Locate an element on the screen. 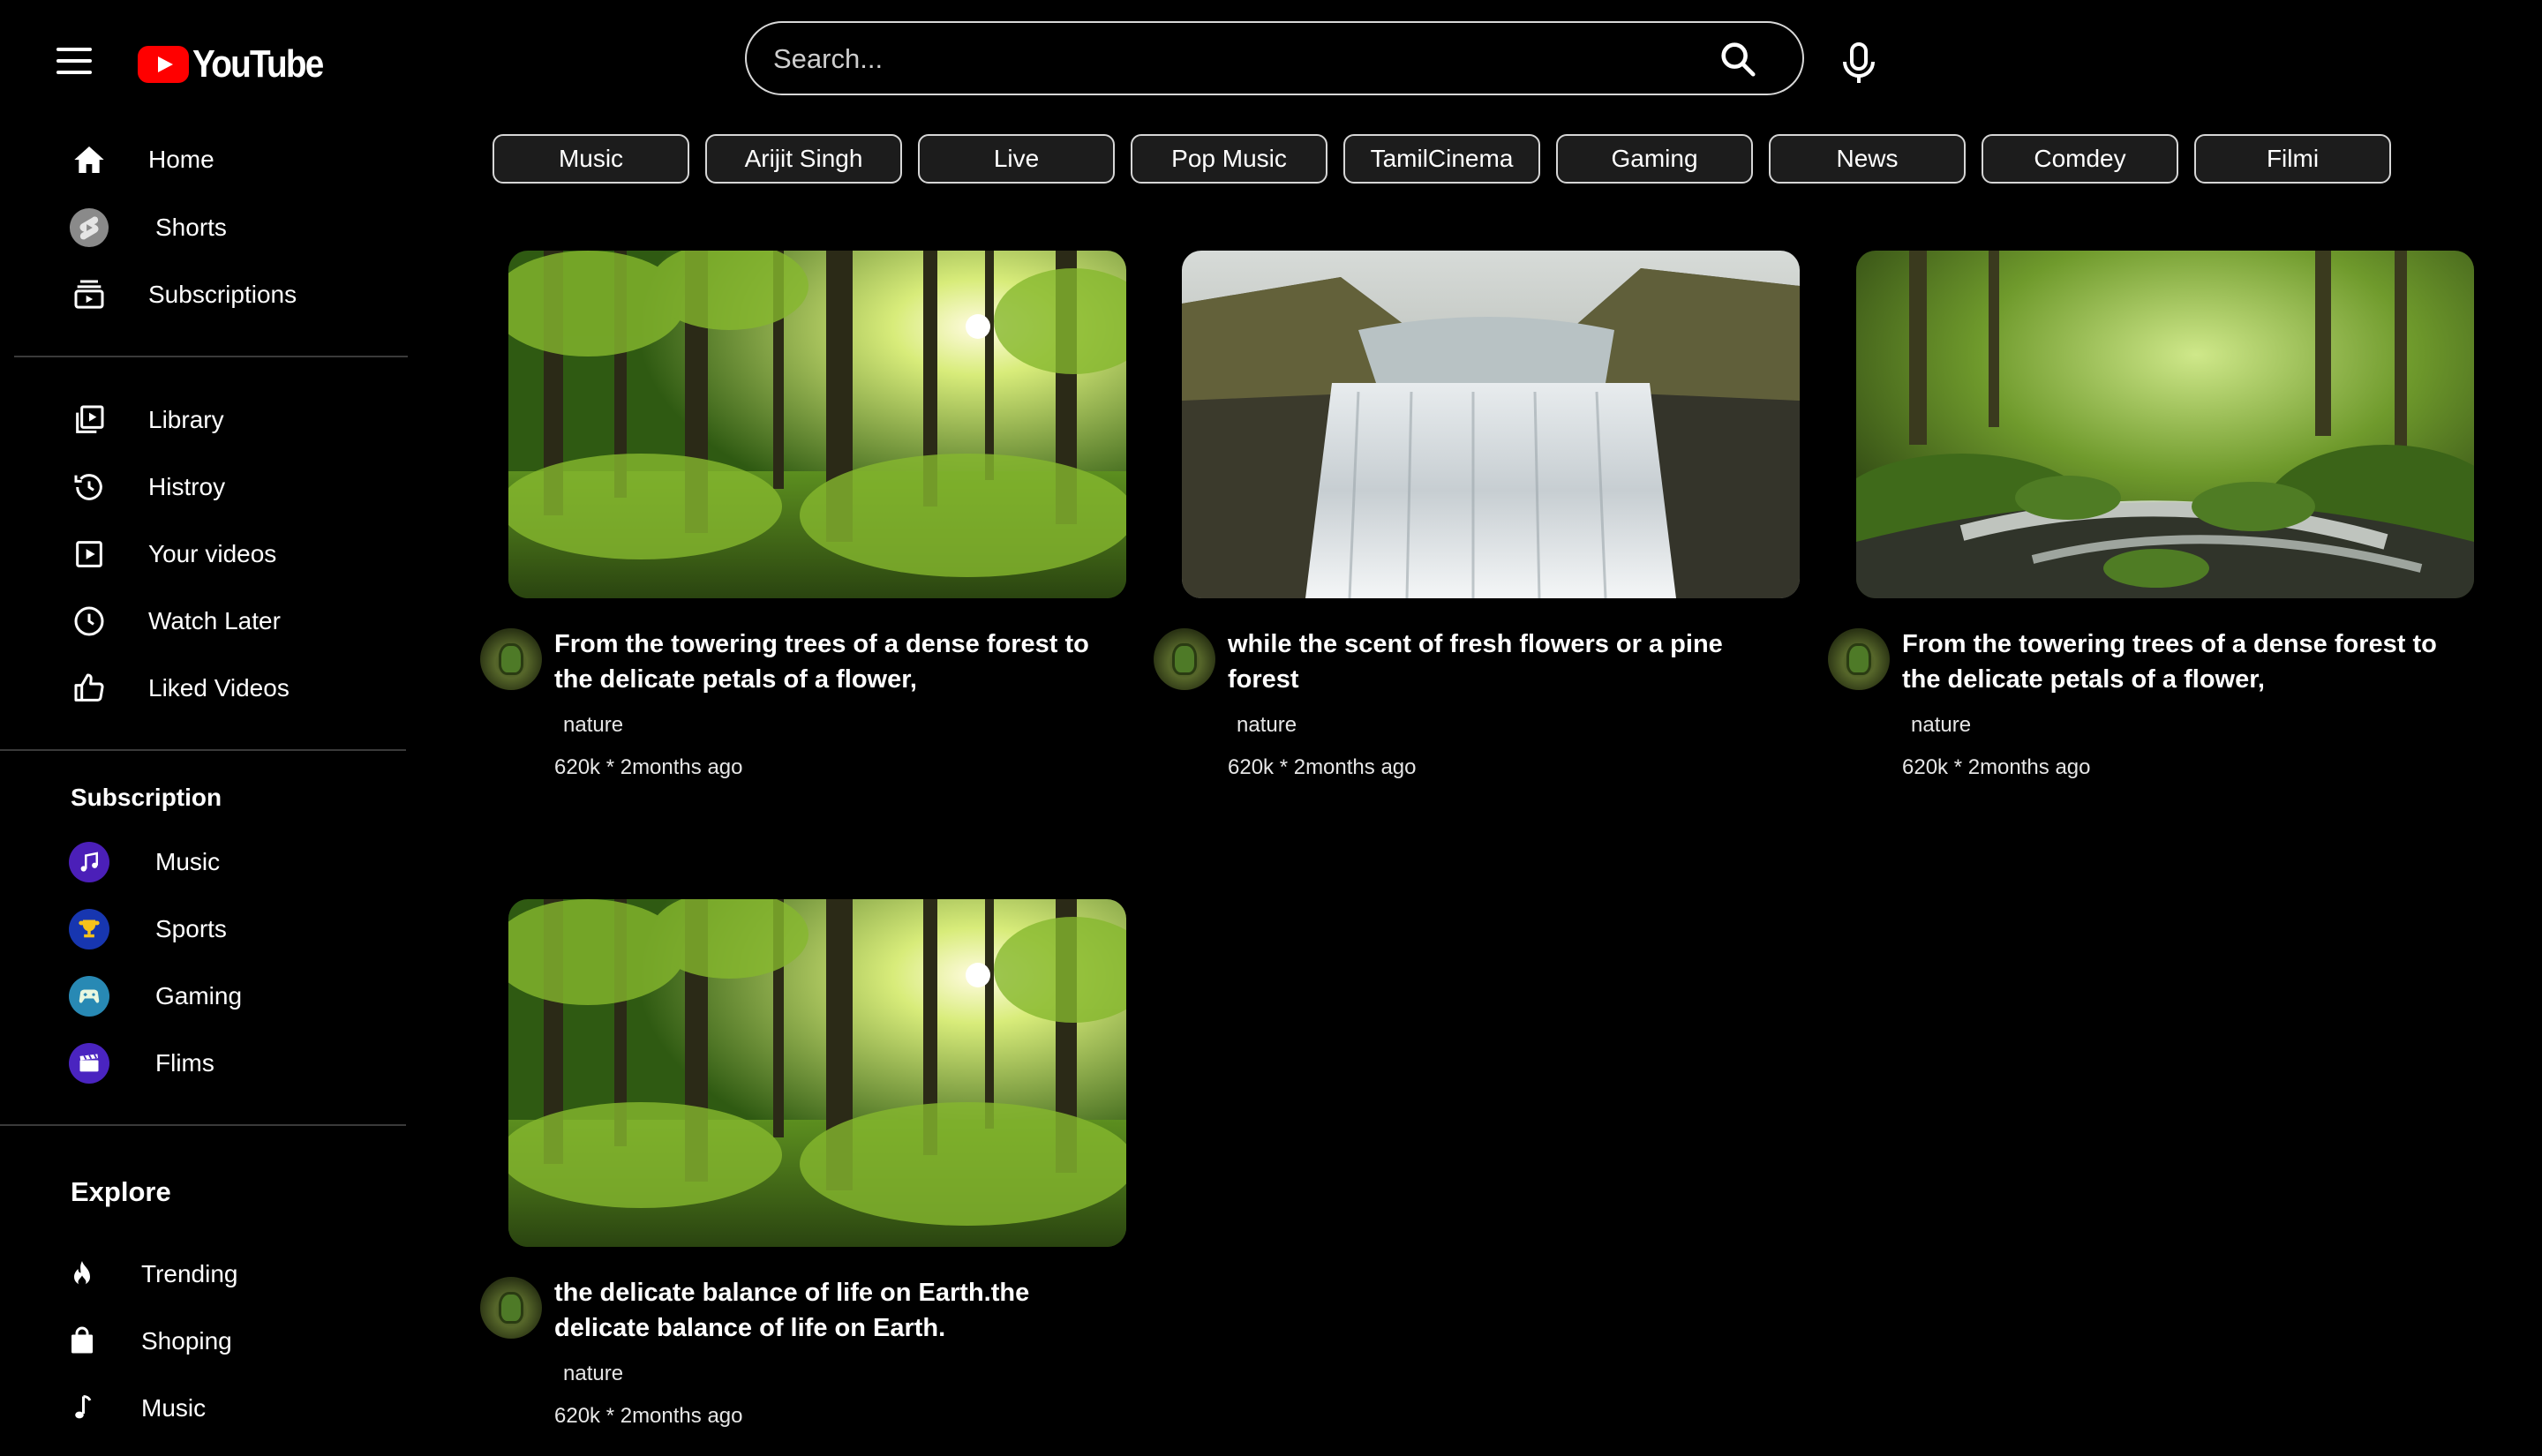  sidebar-item-trending: Trending is located at coordinates (203, 1274).